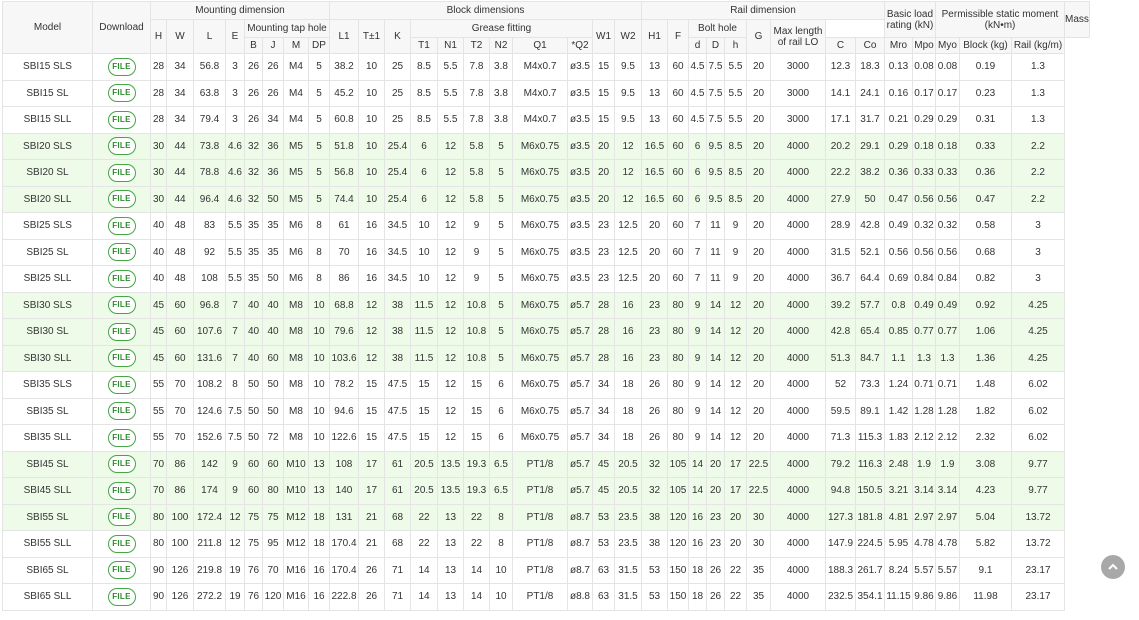 The image size is (1139, 620). I want to click on cell-k: 61, so click(397, 491).